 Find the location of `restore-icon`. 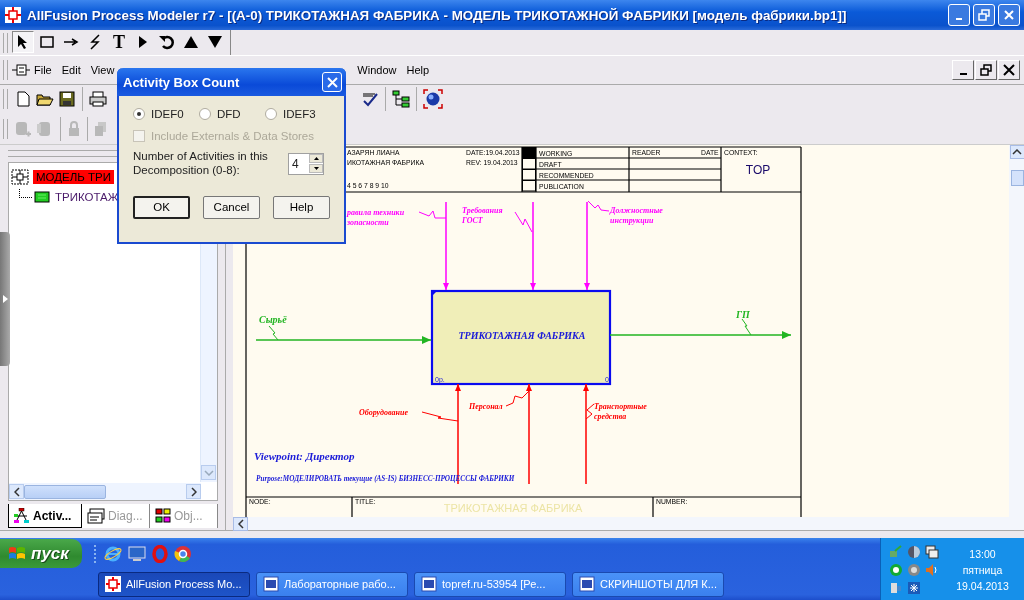

restore-icon is located at coordinates (984, 15).